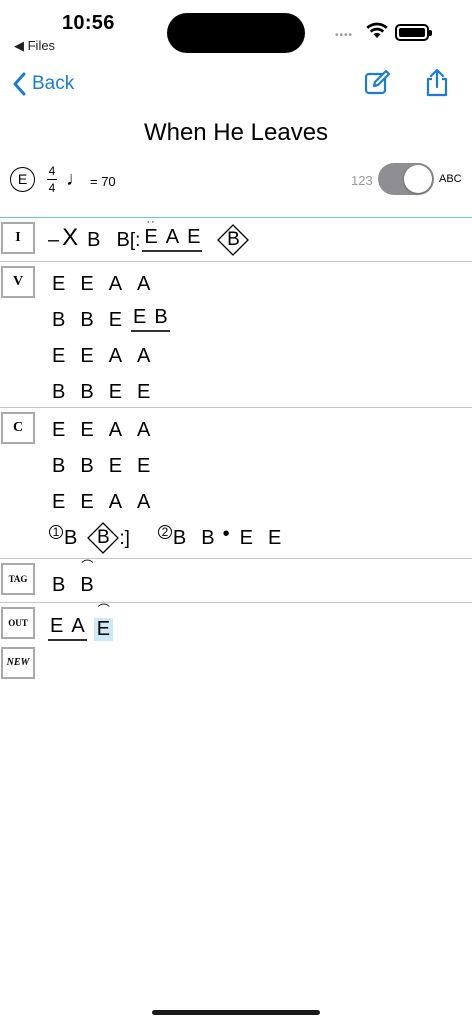 The image size is (472, 1024). What do you see at coordinates (236, 334) in the screenshot?
I see `section-verse: V E E A A B B E E B E E A A B B E E` at bounding box center [236, 334].